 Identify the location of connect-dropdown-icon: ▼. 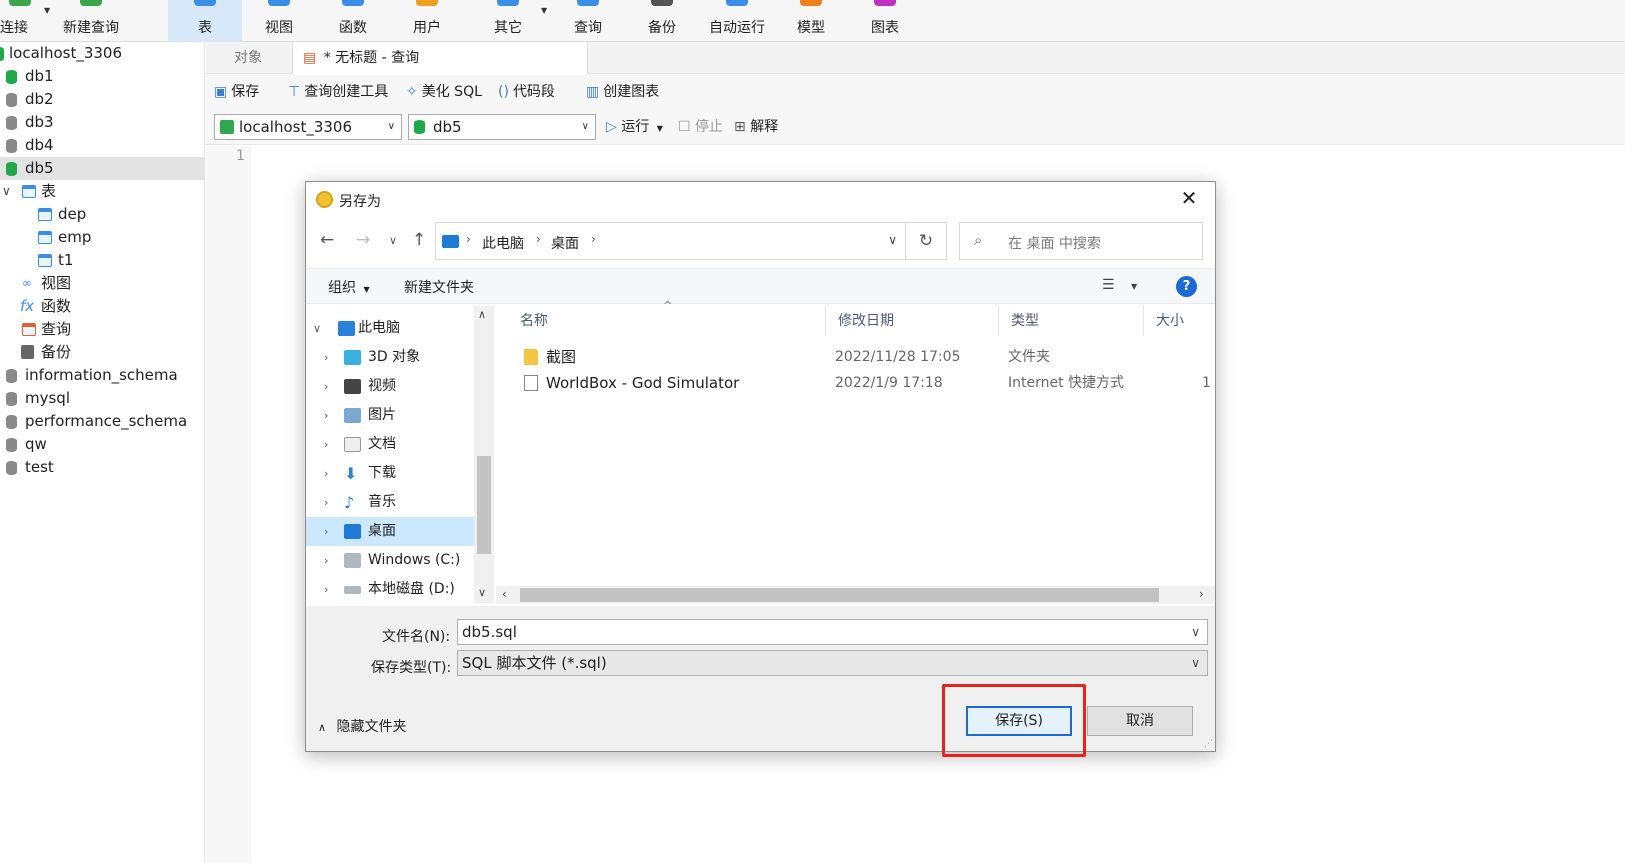
(47, 10).